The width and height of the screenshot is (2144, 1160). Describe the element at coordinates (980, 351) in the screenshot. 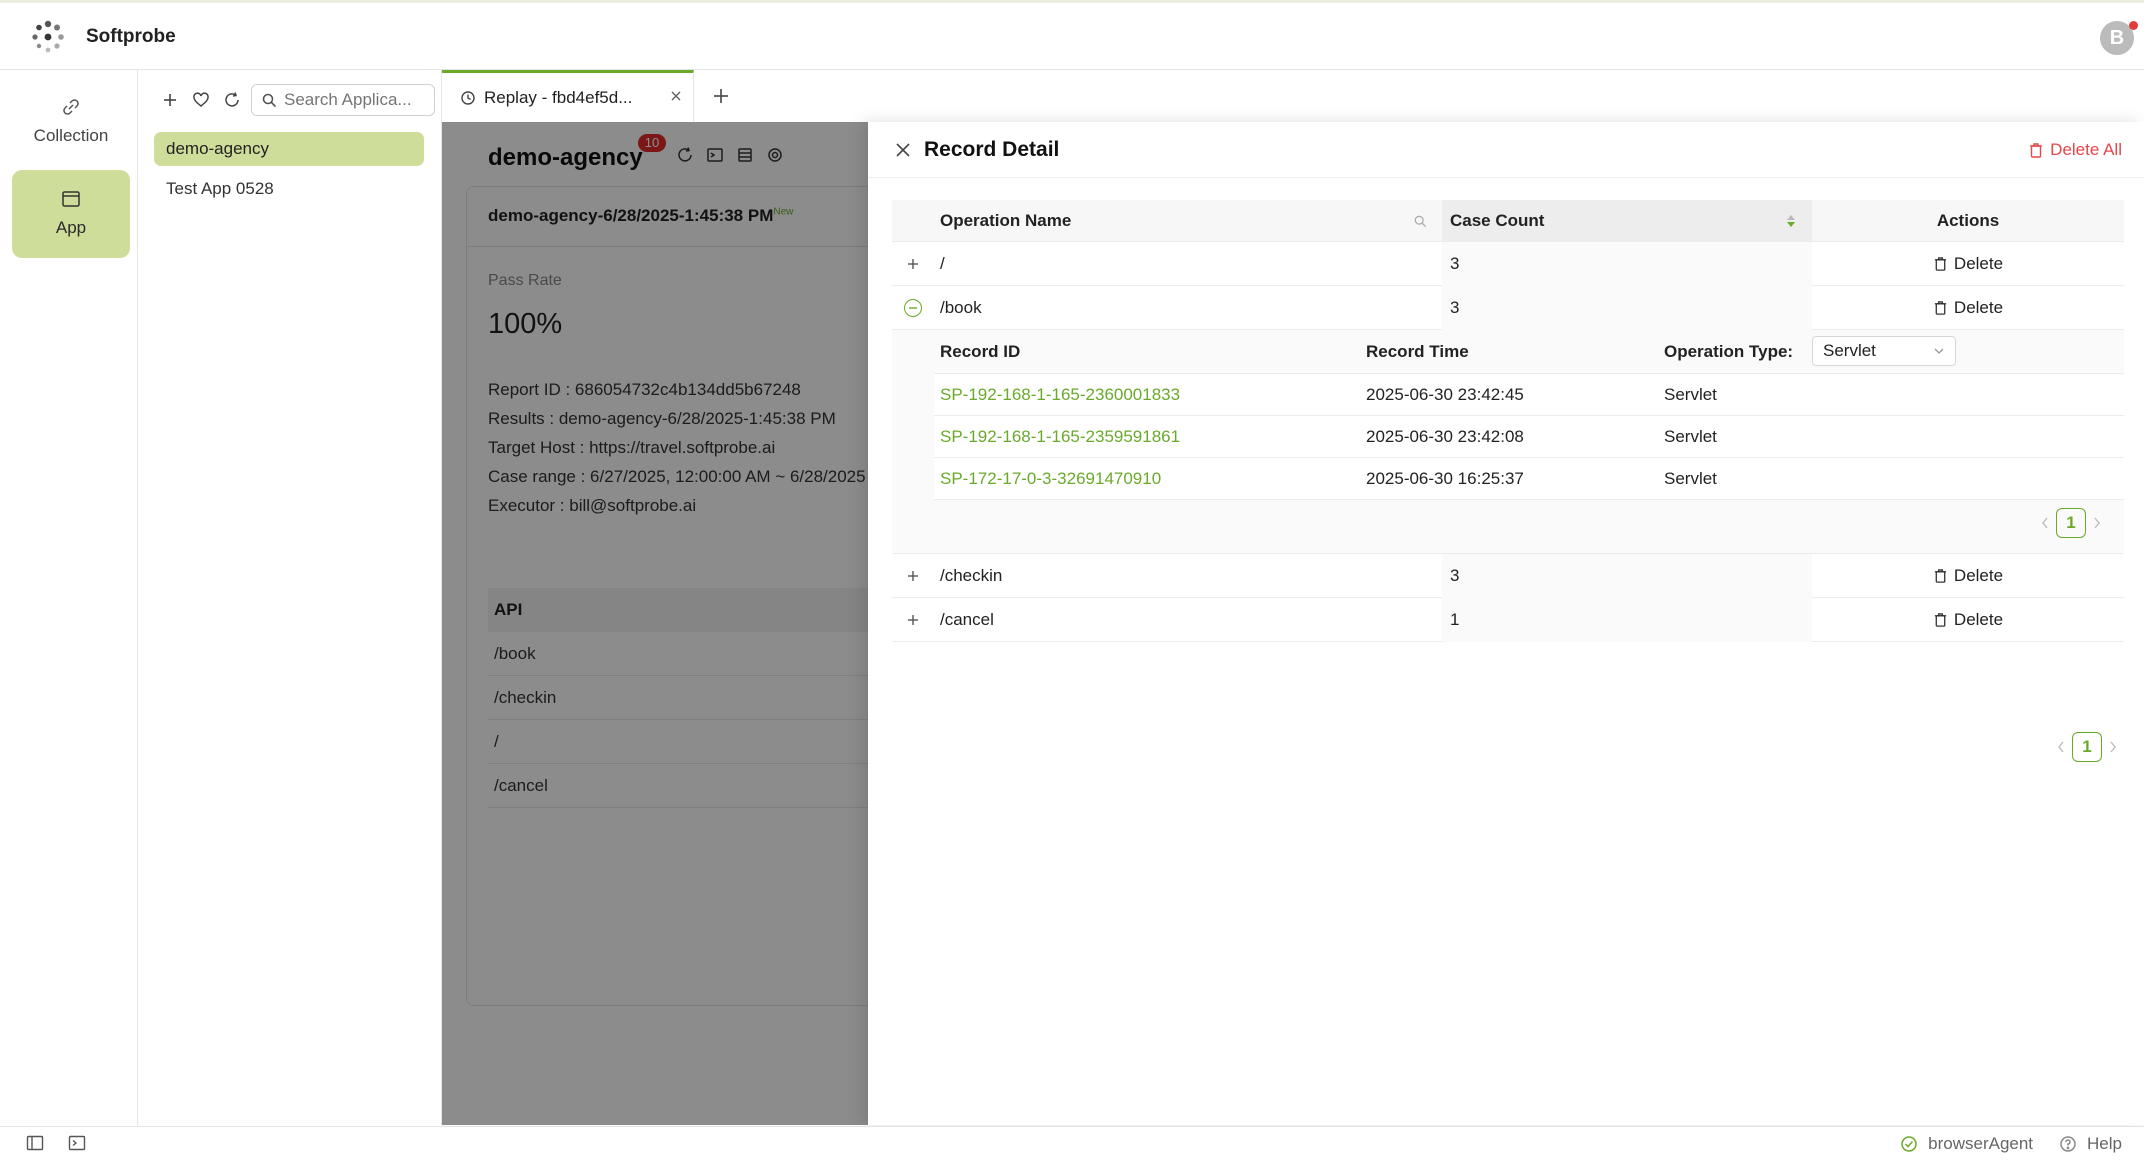

I see `column-record-id: Record ID` at that location.